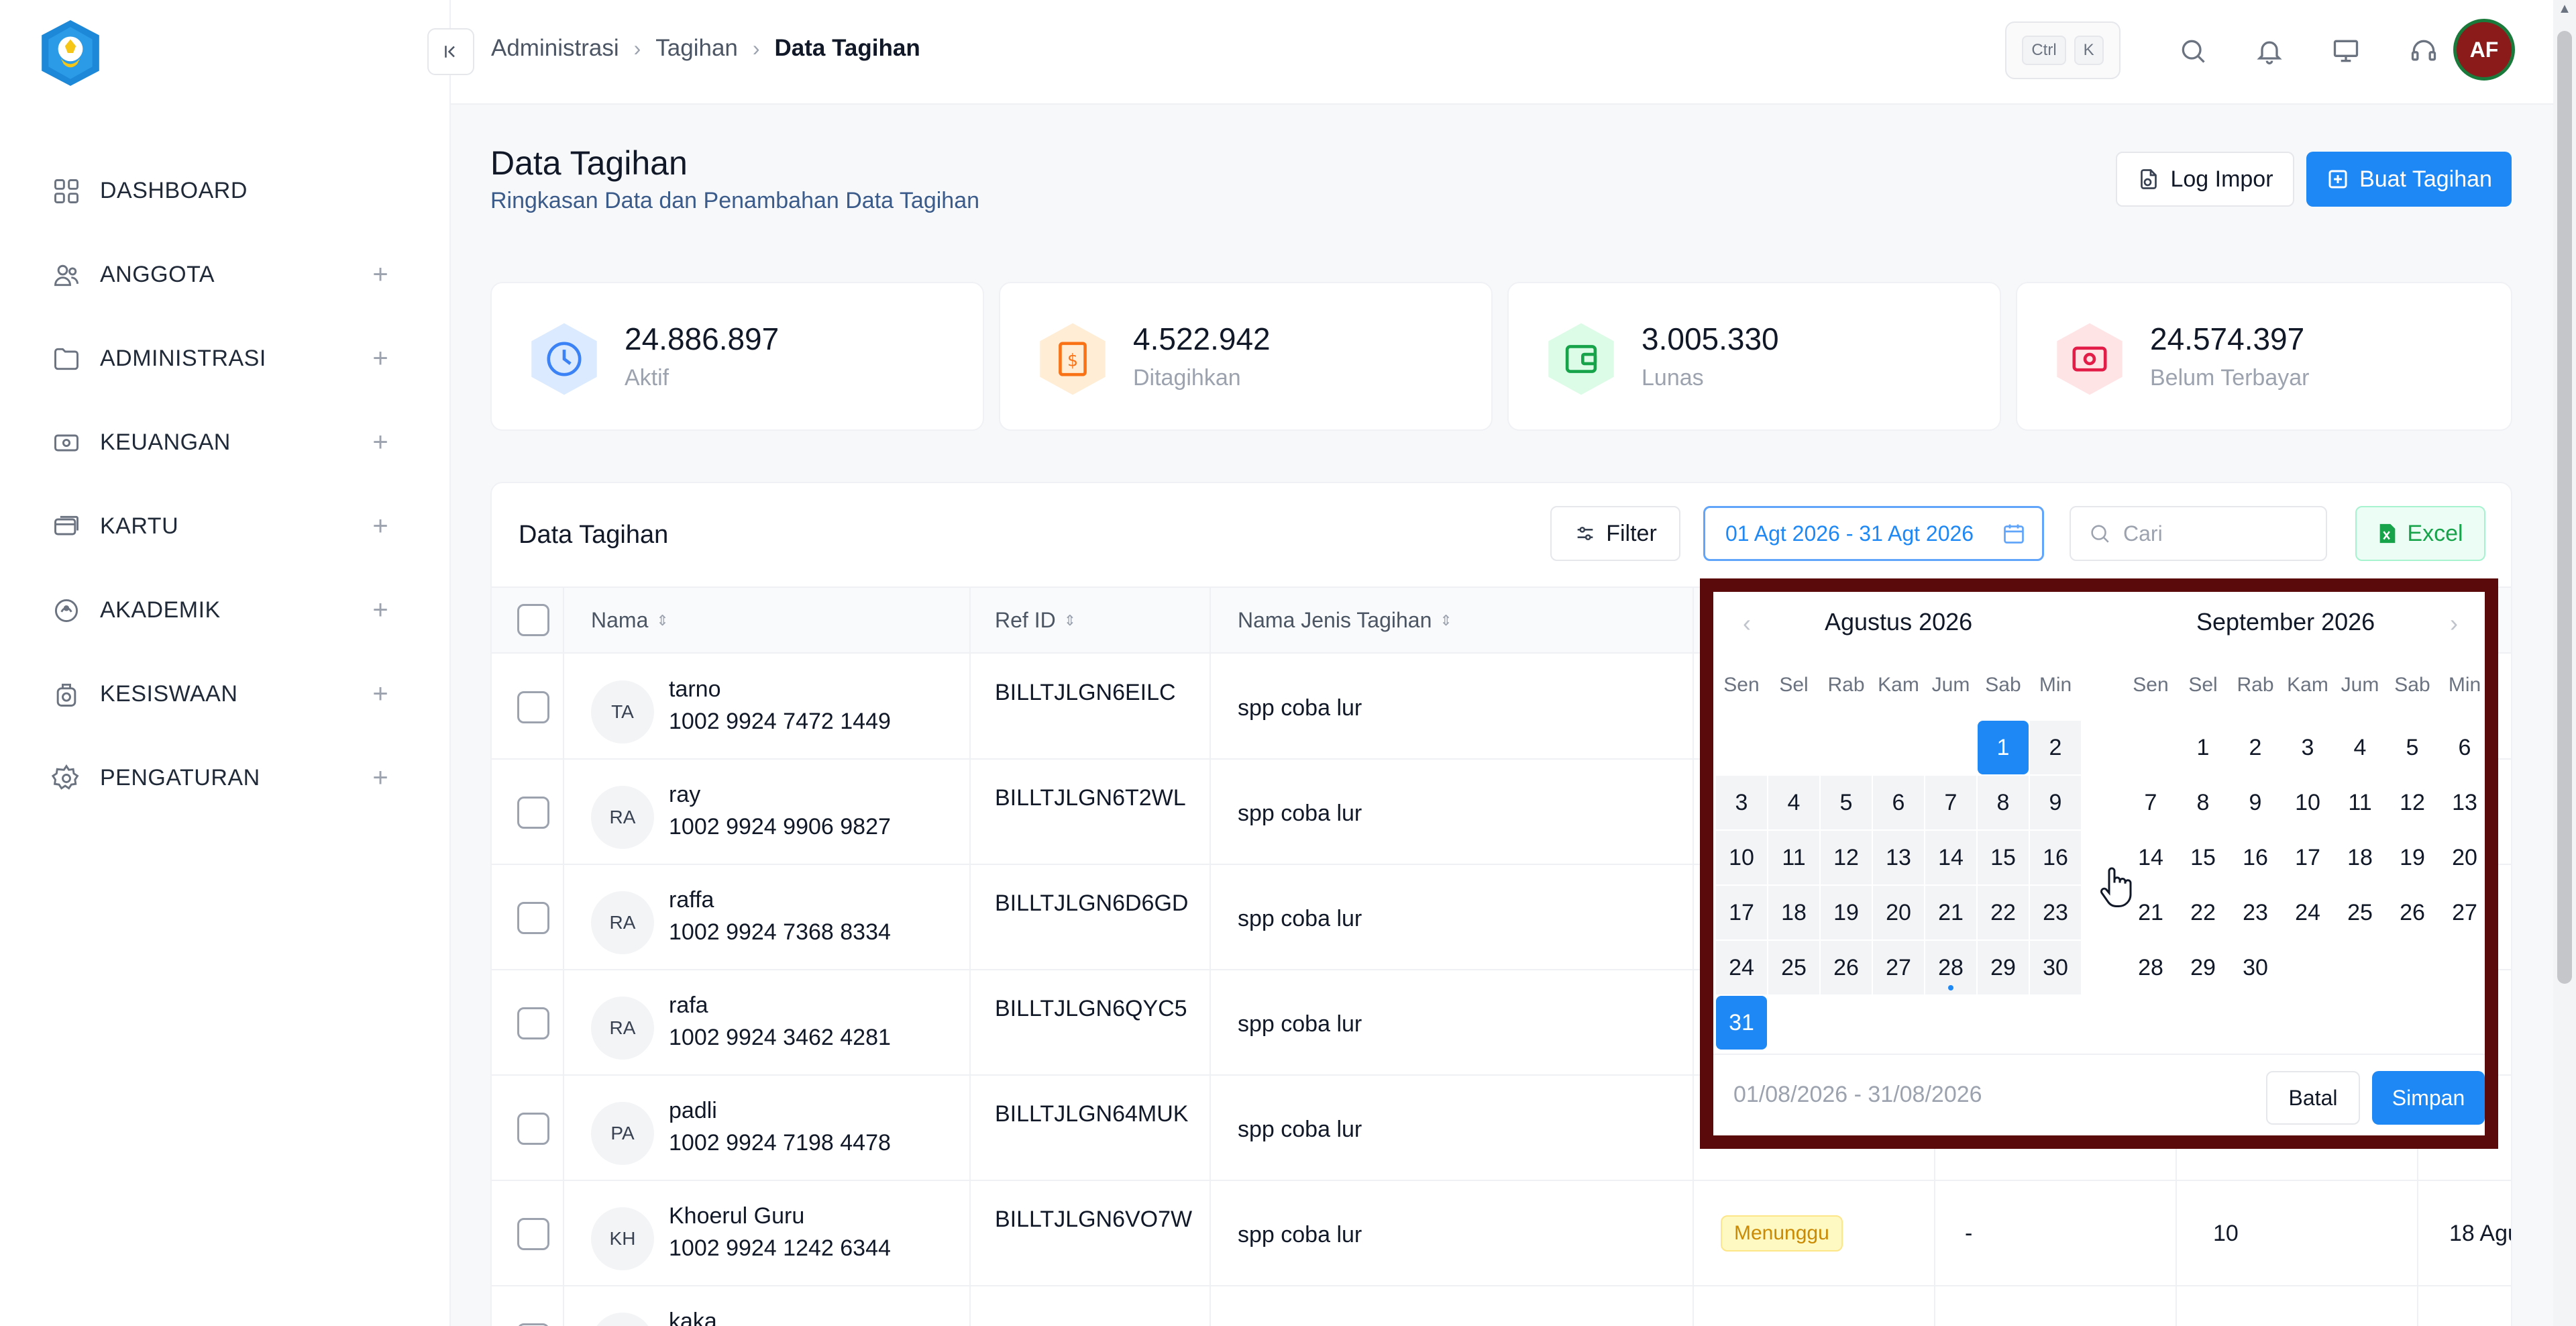 This screenshot has width=2576, height=1326. What do you see at coordinates (225, 359) in the screenshot?
I see `sidebar-item-administrasi: ADMINISTRASI +` at bounding box center [225, 359].